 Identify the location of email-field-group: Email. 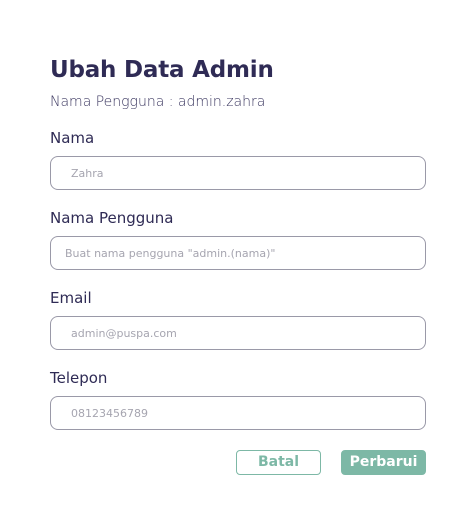
(238, 319).